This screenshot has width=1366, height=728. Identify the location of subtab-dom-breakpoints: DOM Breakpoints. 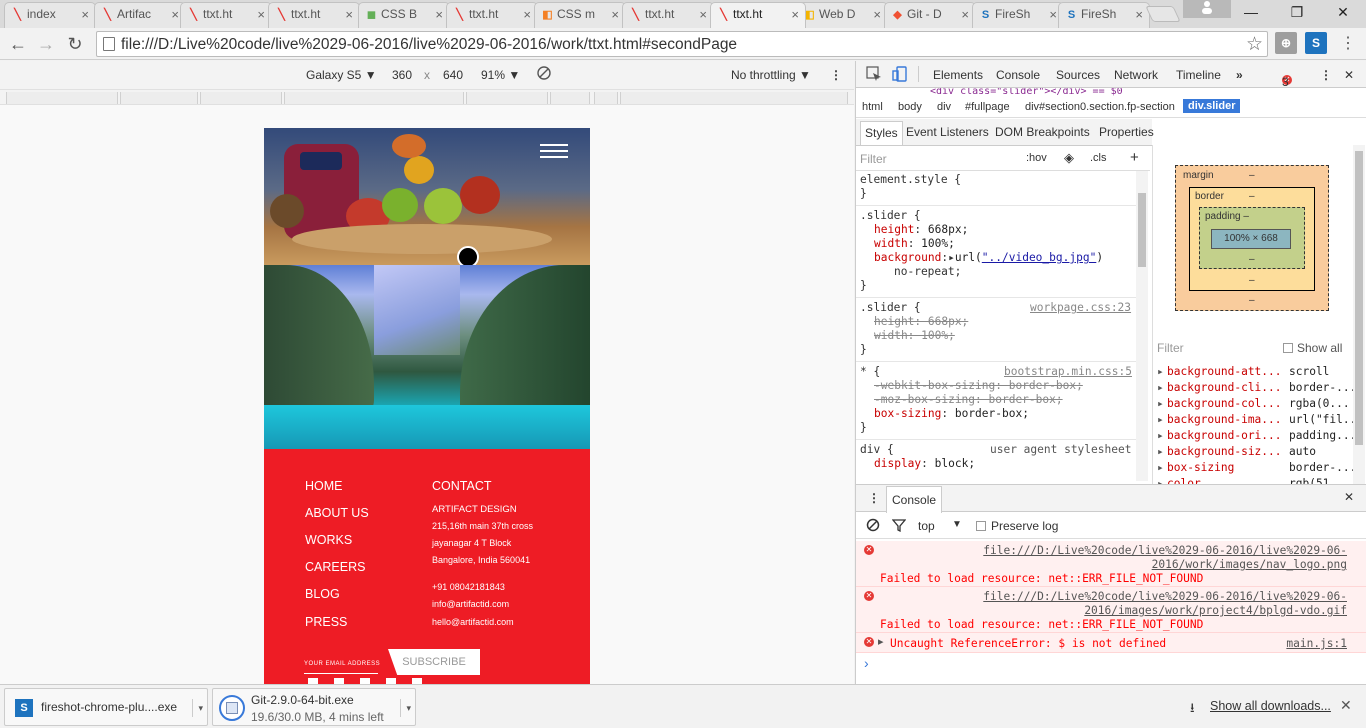
(1042, 132).